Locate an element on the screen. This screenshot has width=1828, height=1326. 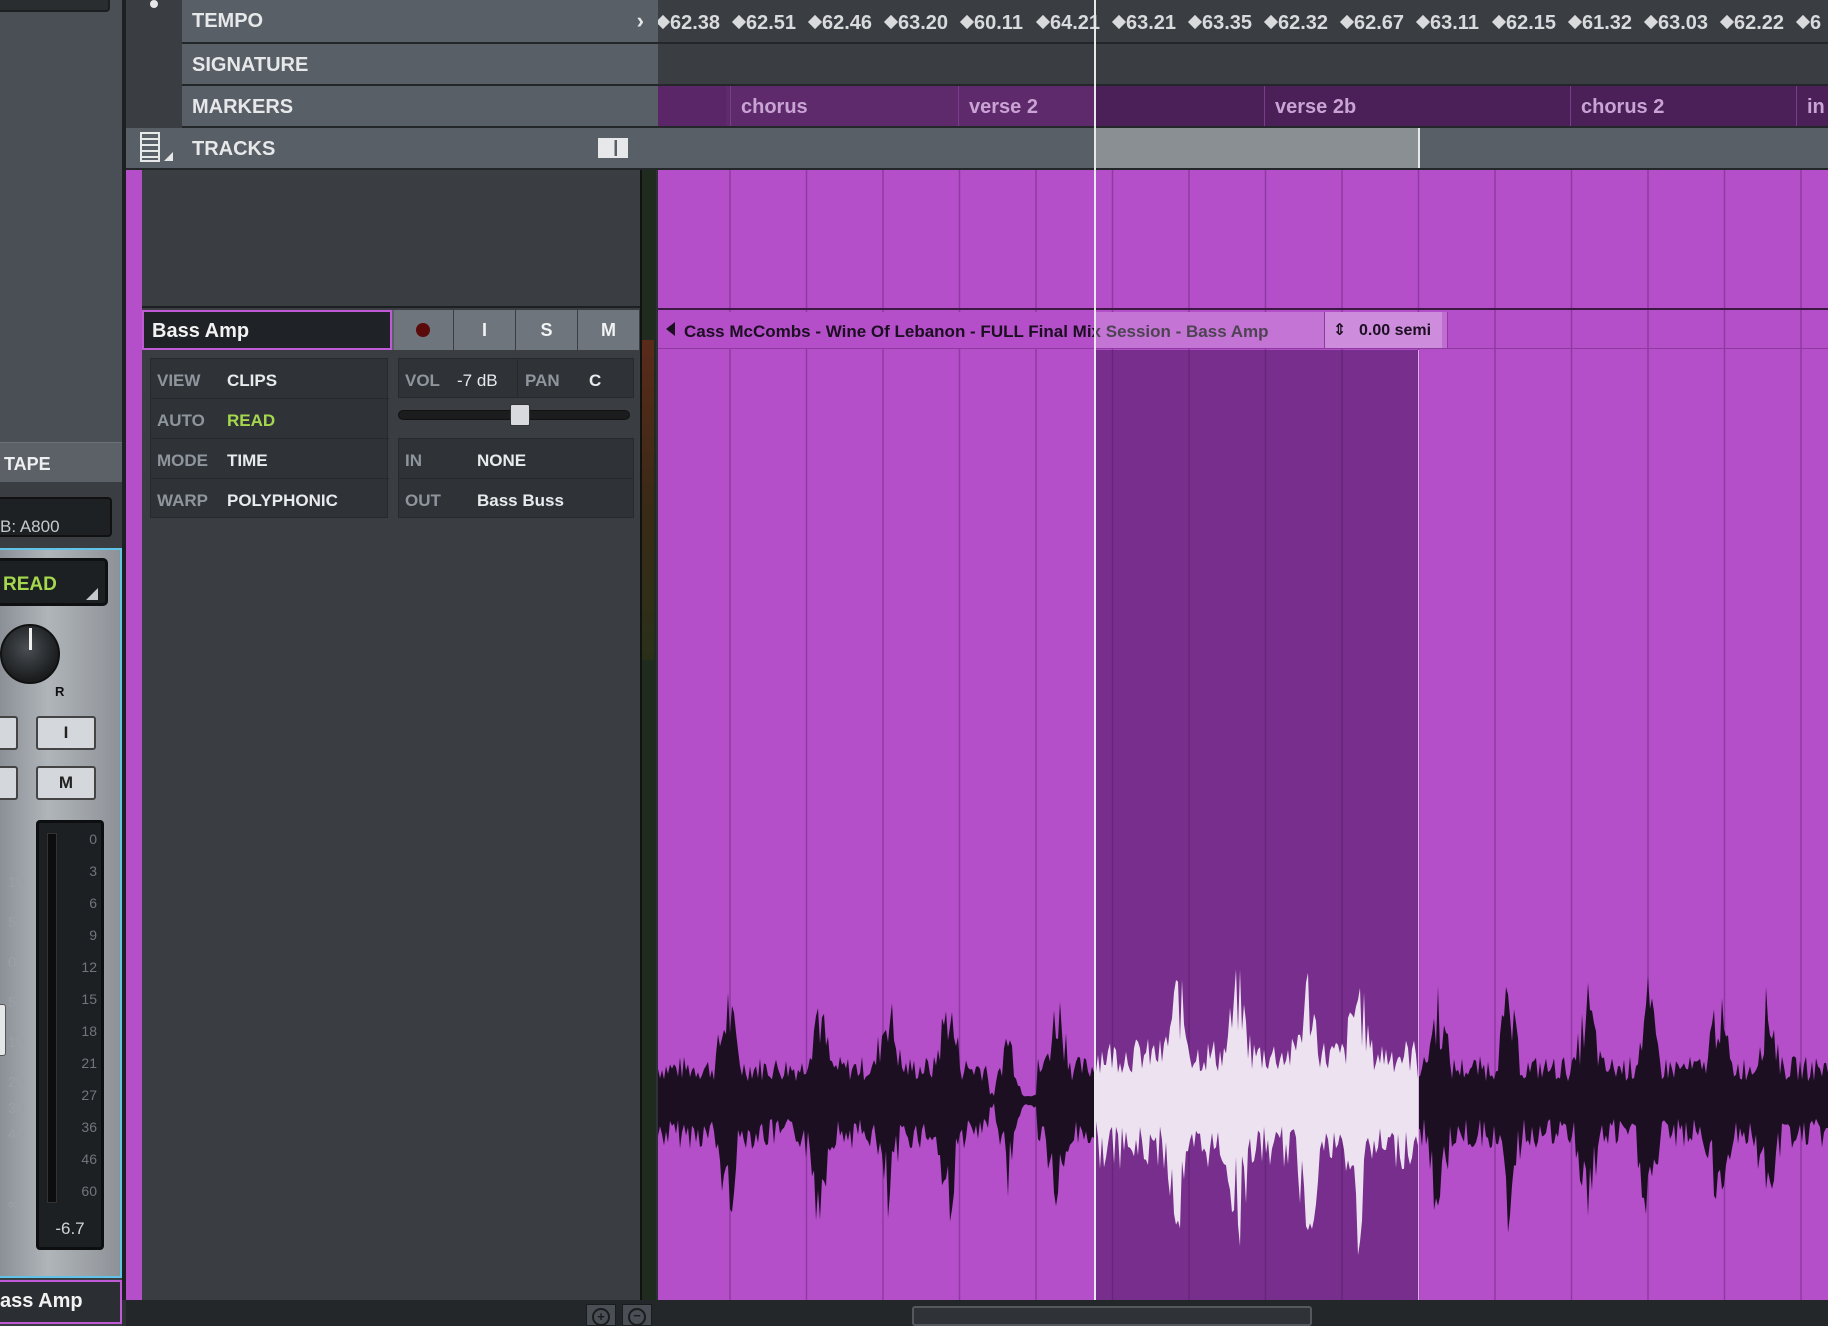
warp-value: POLYPHONIC is located at coordinates (282, 500).